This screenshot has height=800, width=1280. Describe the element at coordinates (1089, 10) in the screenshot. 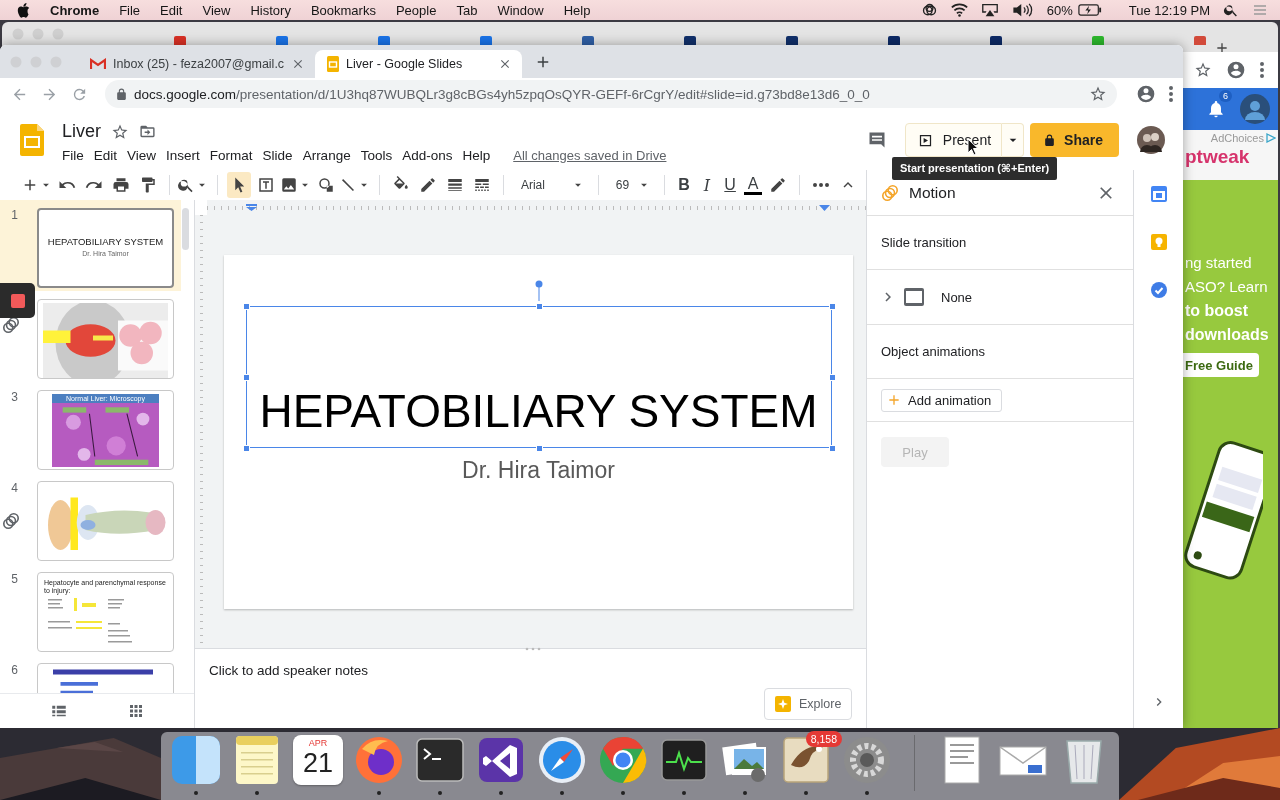

I see `battery-icon` at that location.